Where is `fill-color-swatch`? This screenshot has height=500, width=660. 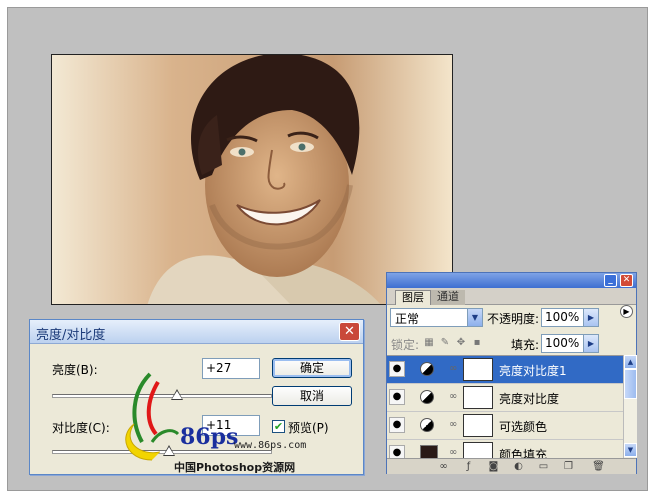 fill-color-swatch is located at coordinates (429, 451).